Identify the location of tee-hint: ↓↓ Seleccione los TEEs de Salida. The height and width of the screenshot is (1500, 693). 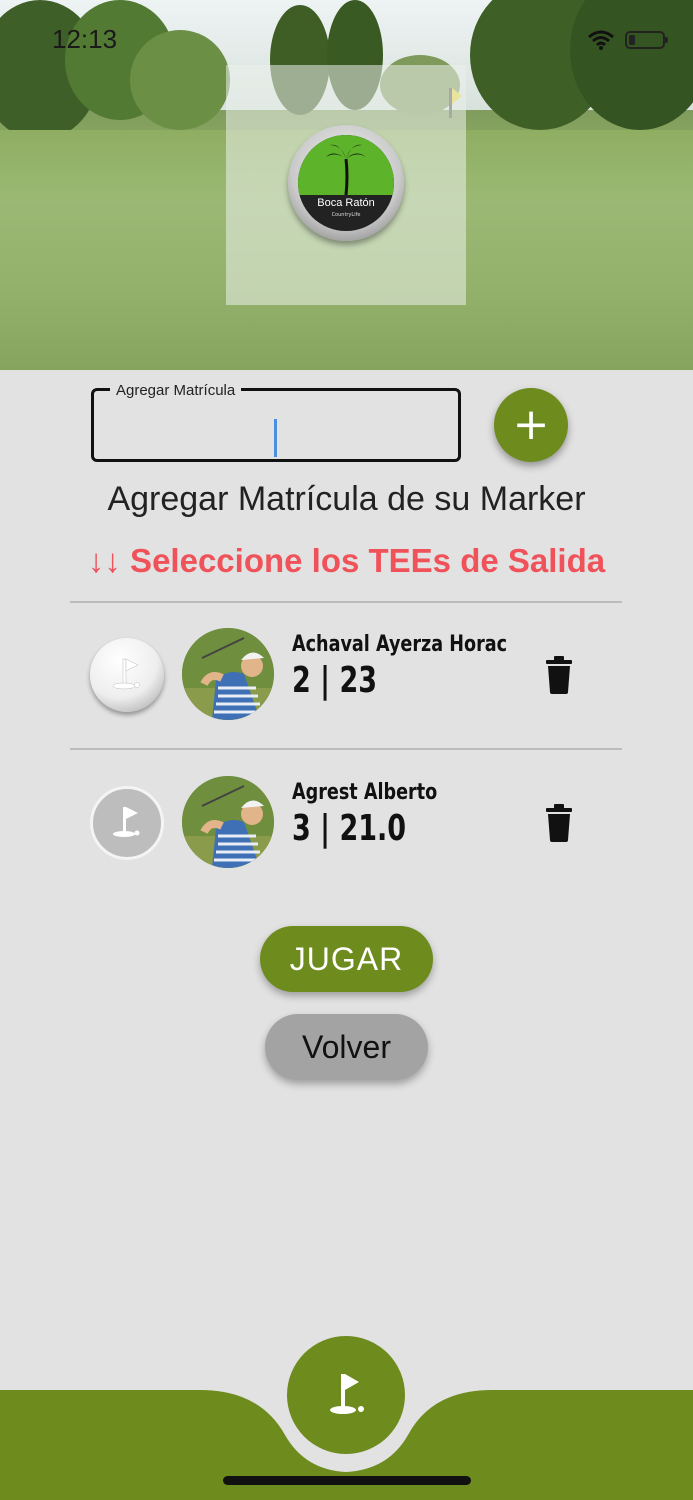
(346, 560).